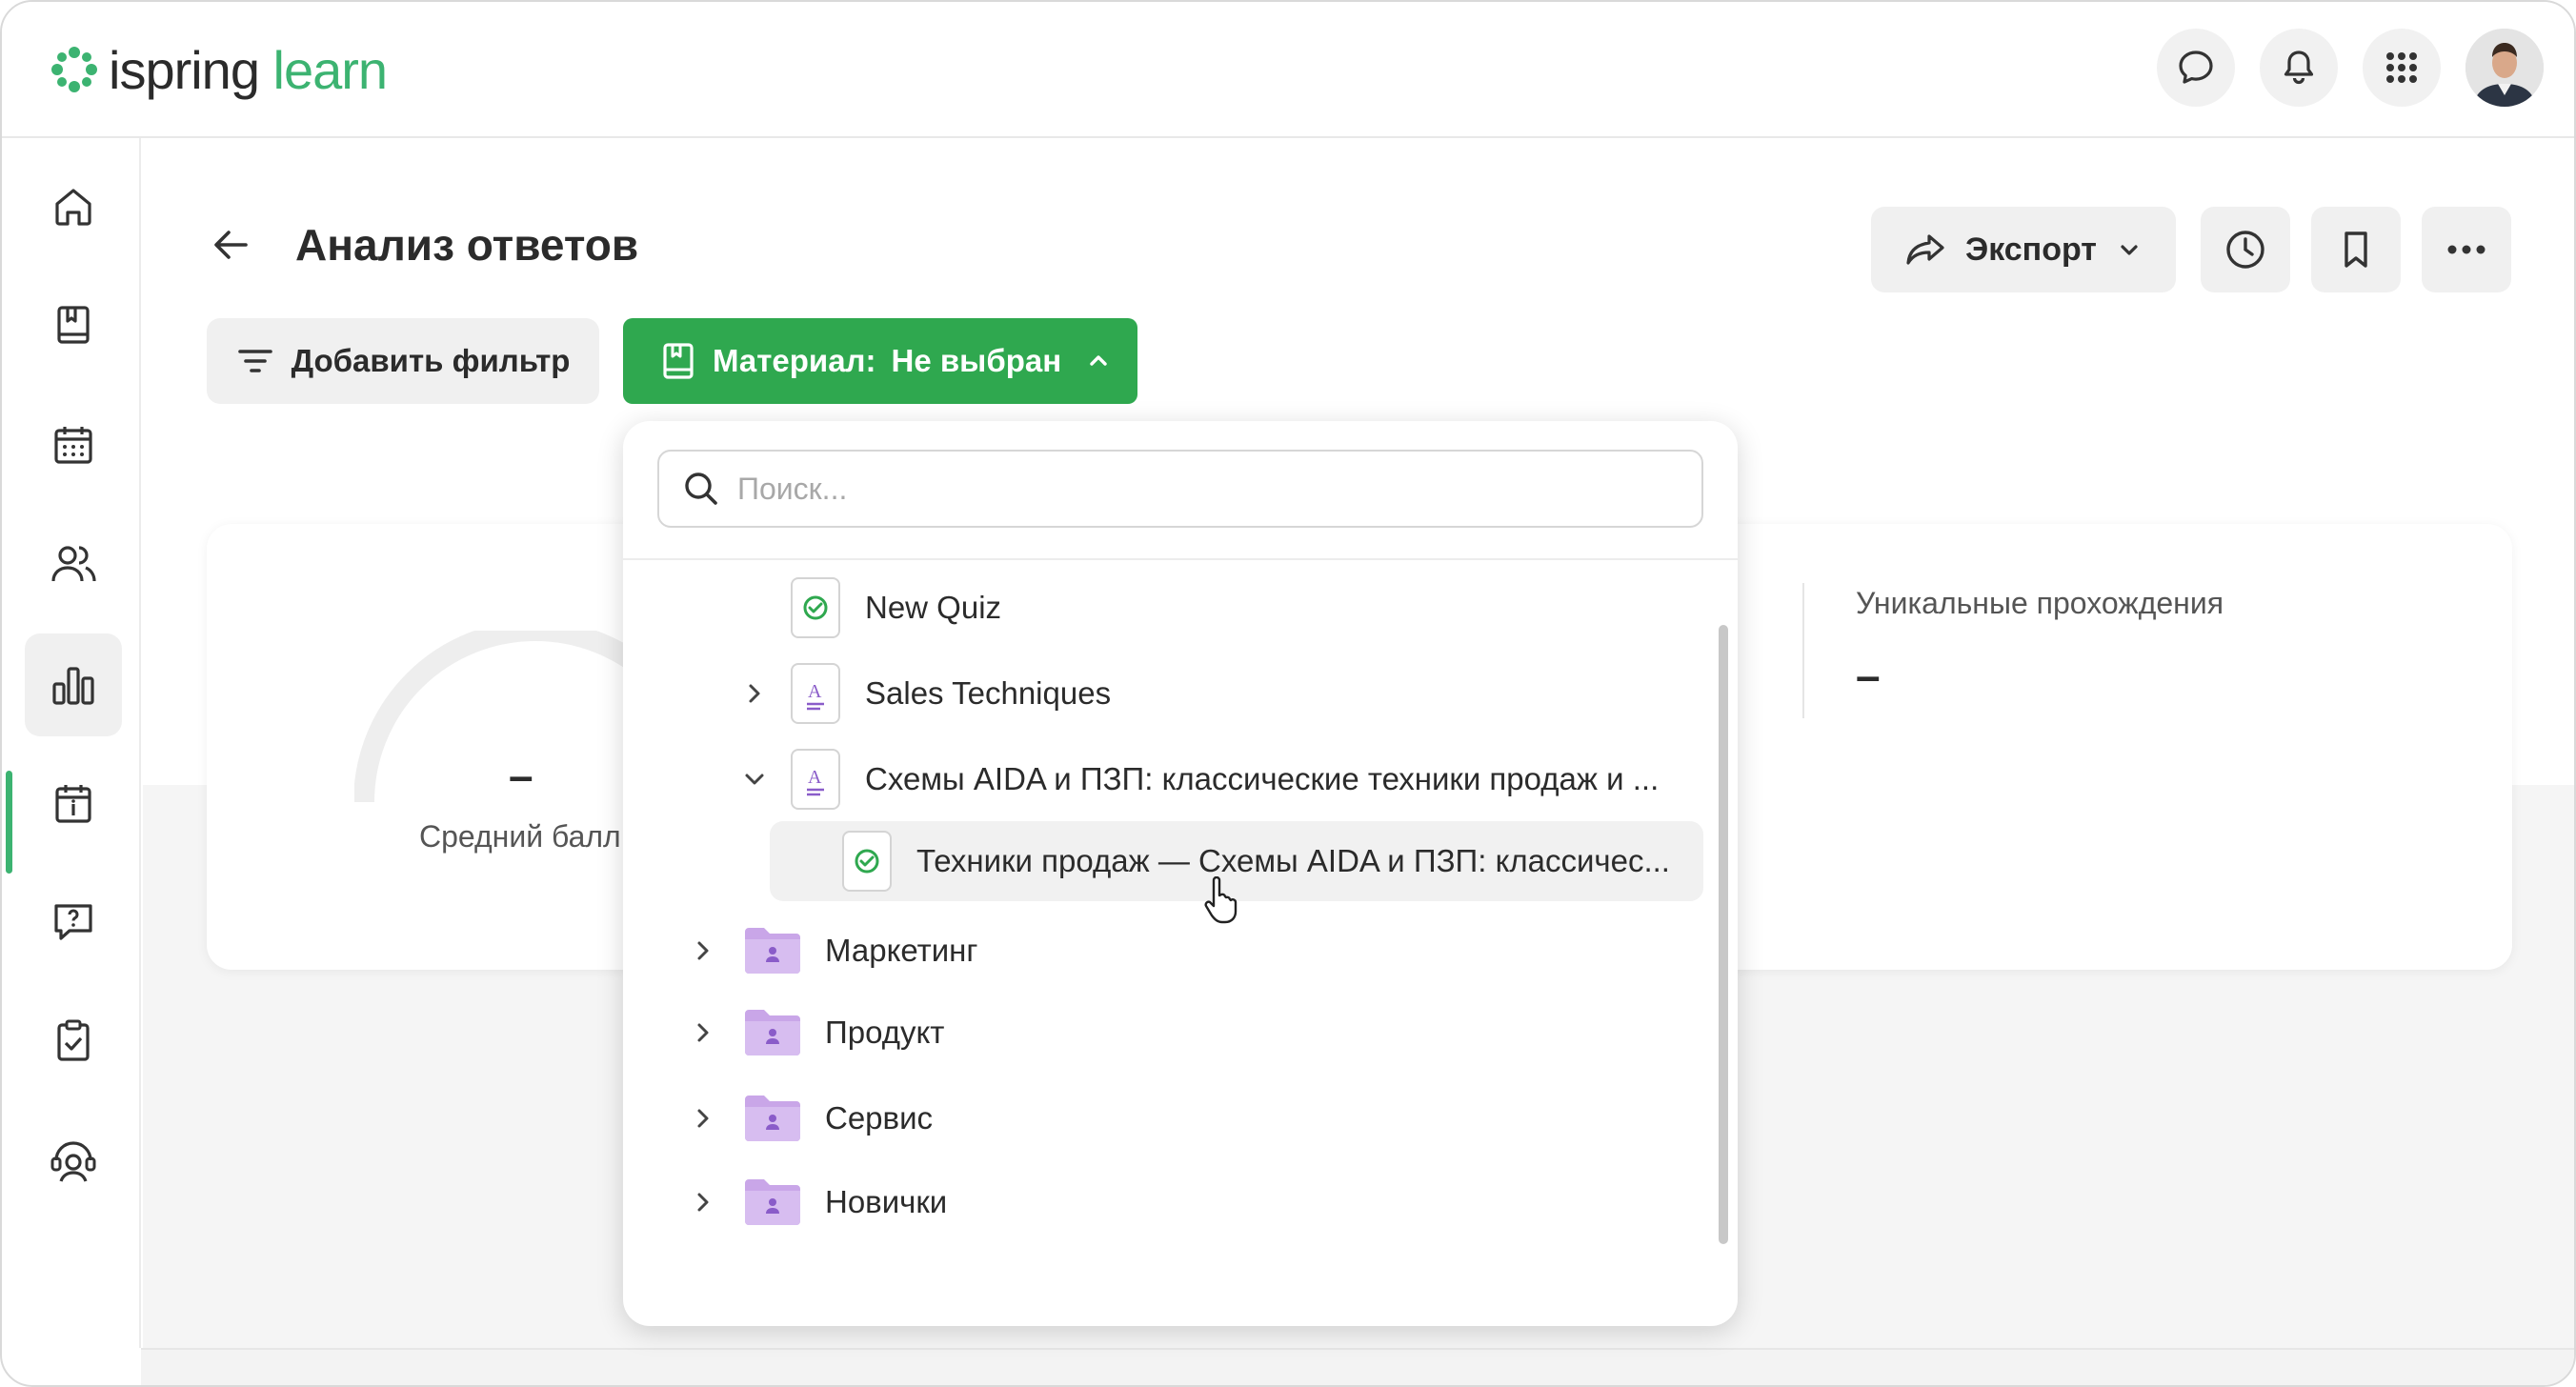 This screenshot has width=2576, height=1387. I want to click on notifications-button, so click(2299, 68).